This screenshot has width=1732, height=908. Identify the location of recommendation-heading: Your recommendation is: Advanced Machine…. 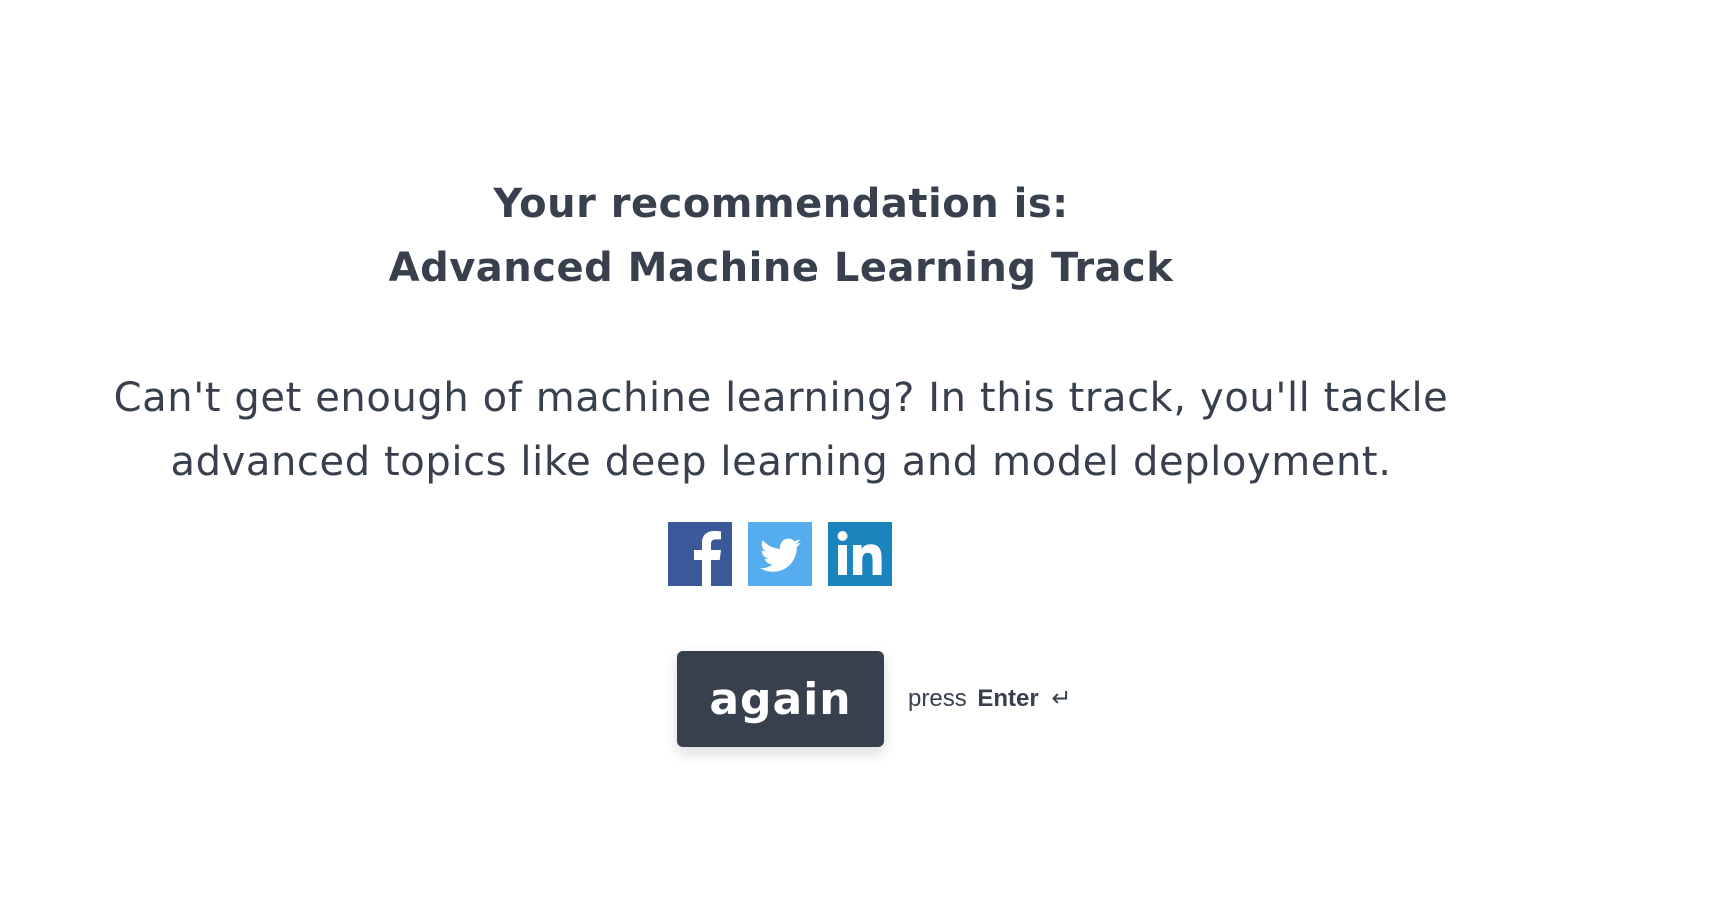
(781, 236).